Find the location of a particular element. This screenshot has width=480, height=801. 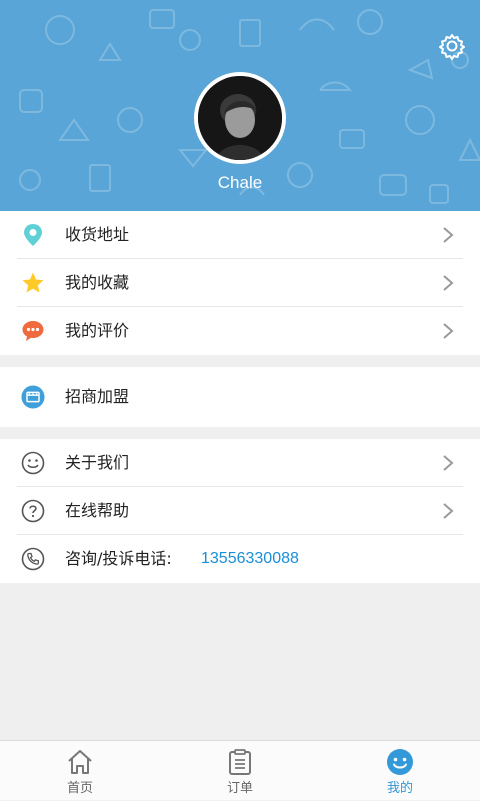

tab-profile: 我的 is located at coordinates (400, 771).